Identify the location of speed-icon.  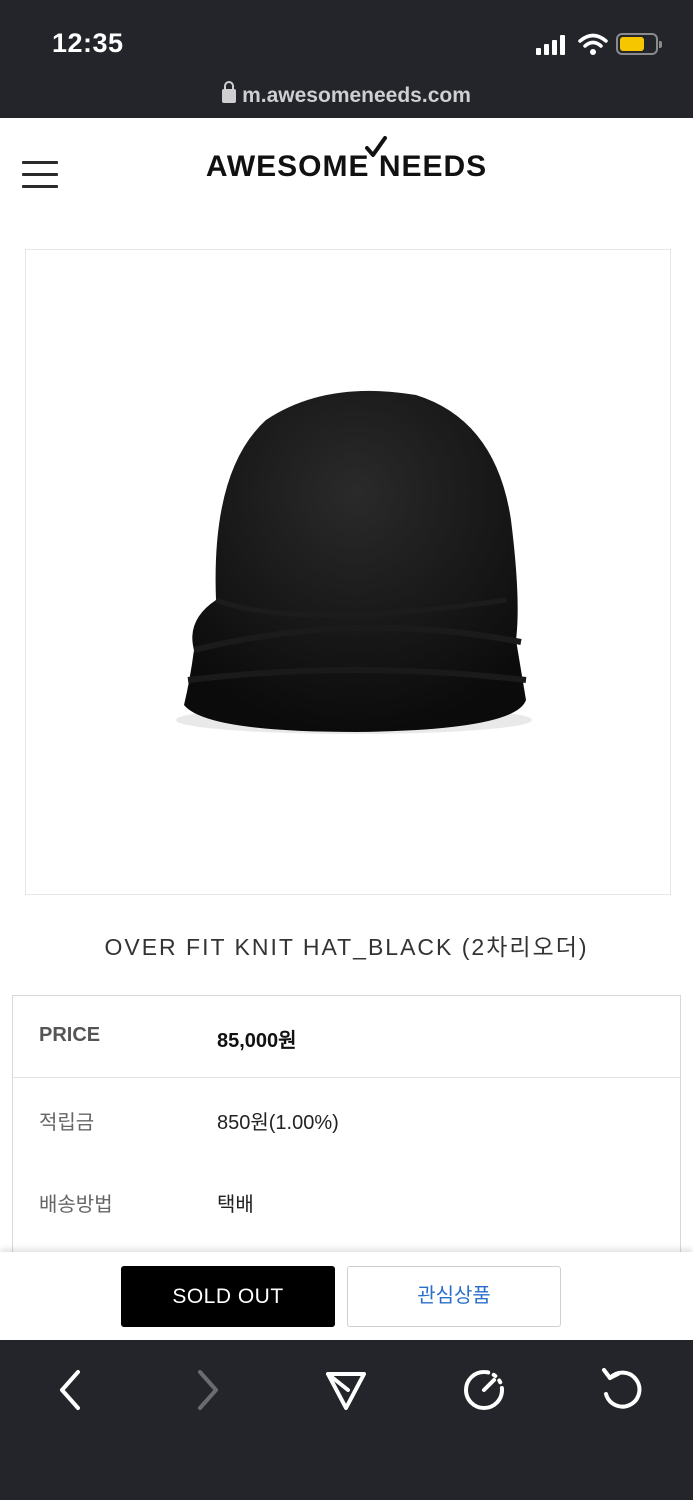
(484, 1390).